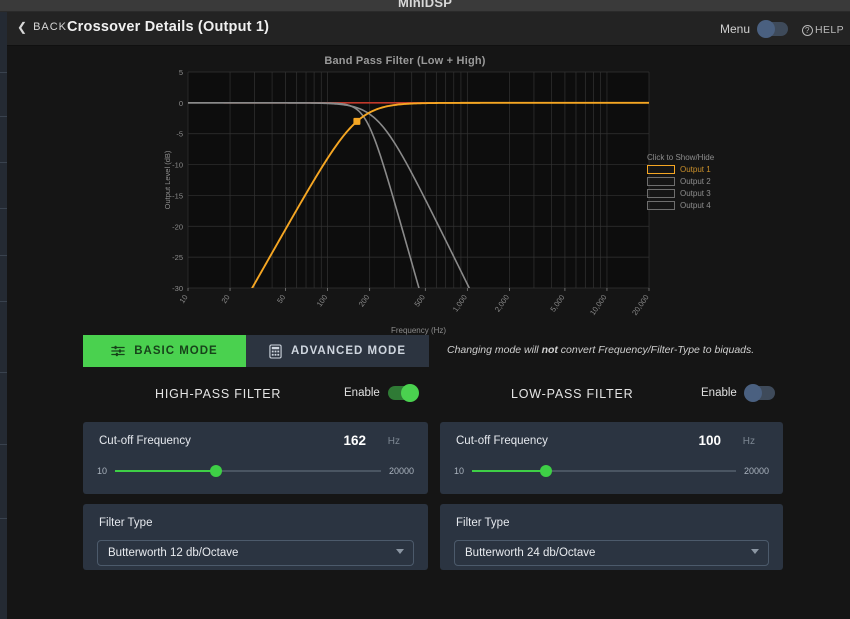 The image size is (850, 619). I want to click on highpass-filtertype-card: Filter Type Butterworth 12 db/Octave, so click(255, 537).